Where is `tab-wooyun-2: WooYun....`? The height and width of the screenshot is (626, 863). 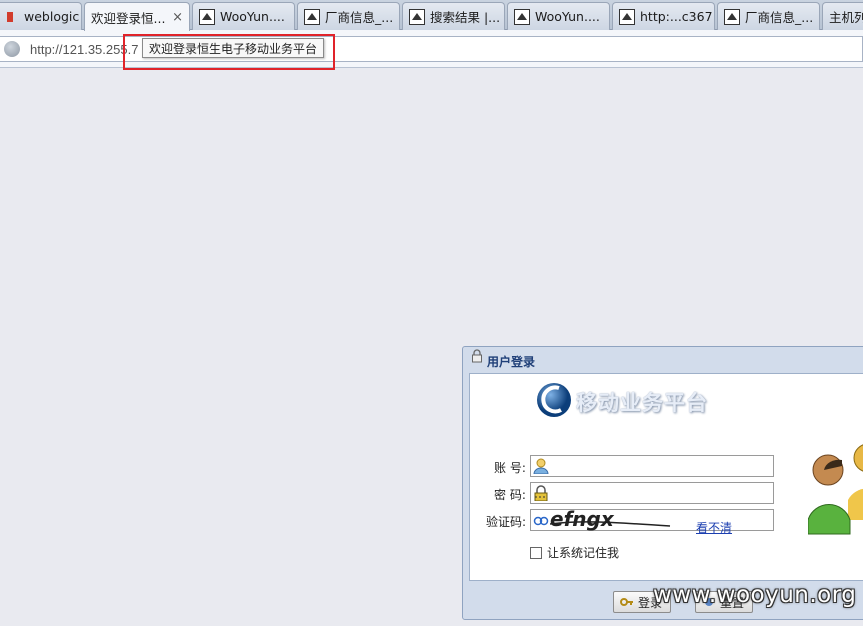
tab-wooyun-2: WooYun.... is located at coordinates (558, 16).